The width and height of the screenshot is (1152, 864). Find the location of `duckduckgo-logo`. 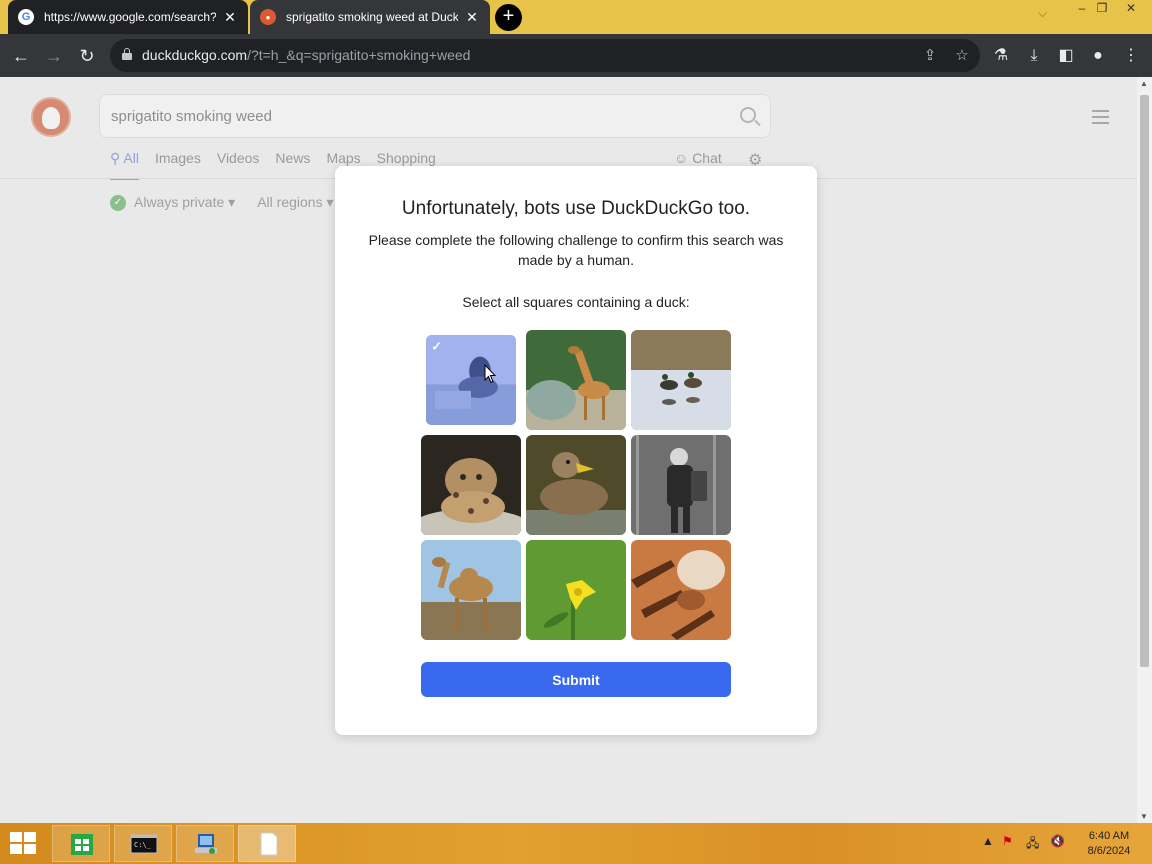

duckduckgo-logo is located at coordinates (51, 117).